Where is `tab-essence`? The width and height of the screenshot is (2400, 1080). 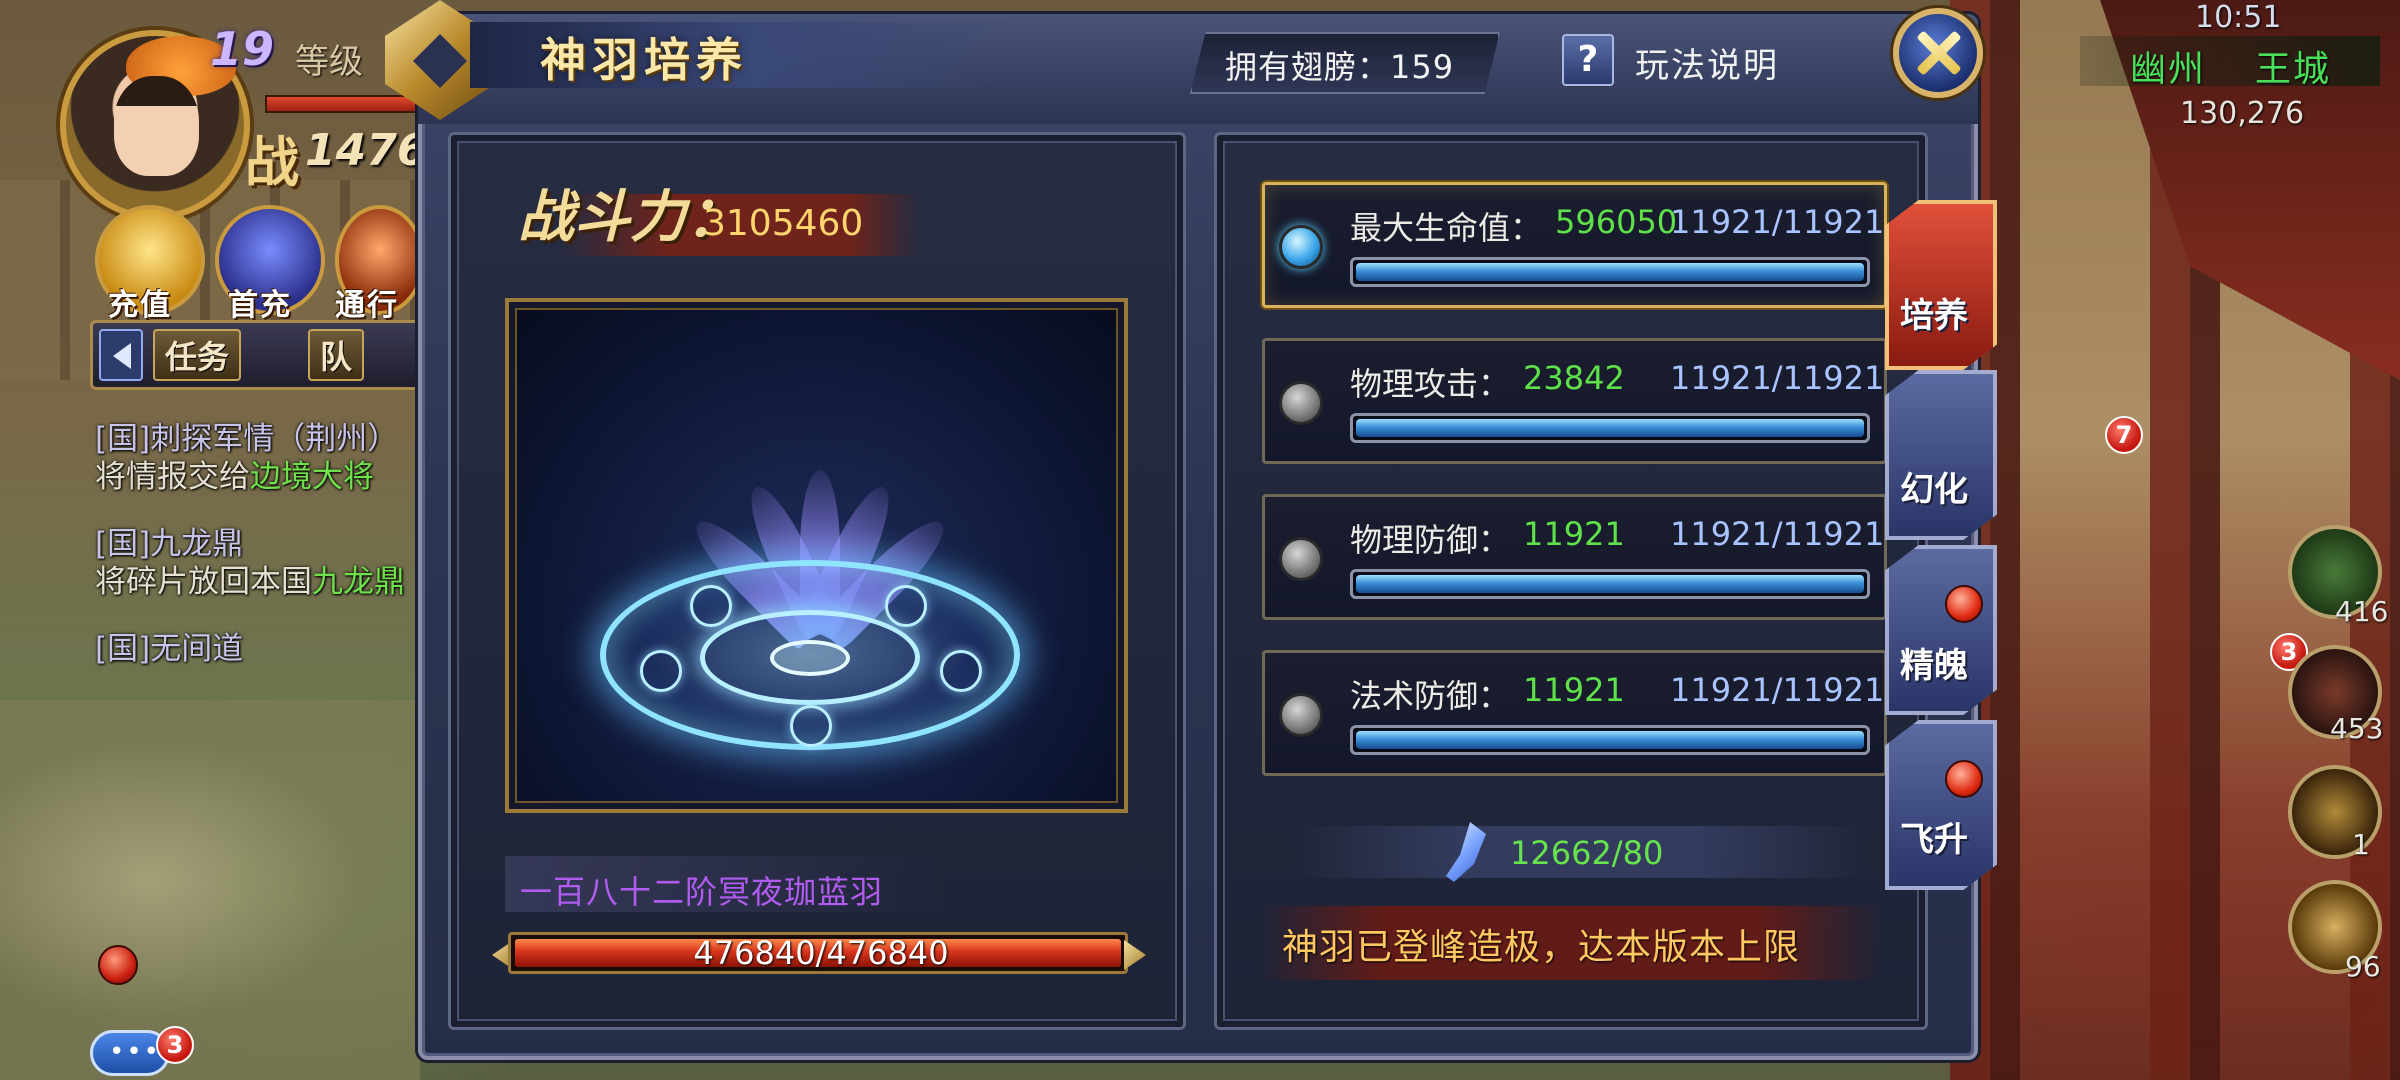 tab-essence is located at coordinates (1941, 630).